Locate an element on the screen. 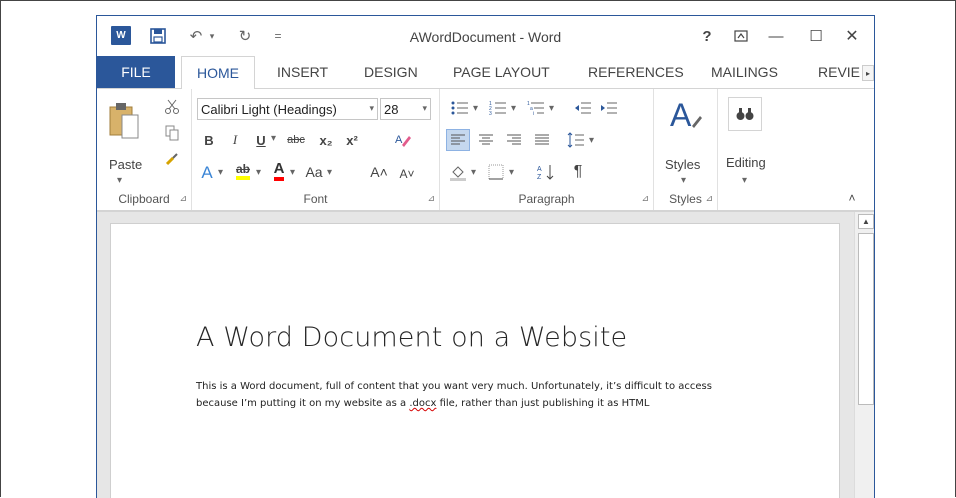  clipboard-dialog-launcher-icon: ⊿ is located at coordinates (183, 198).